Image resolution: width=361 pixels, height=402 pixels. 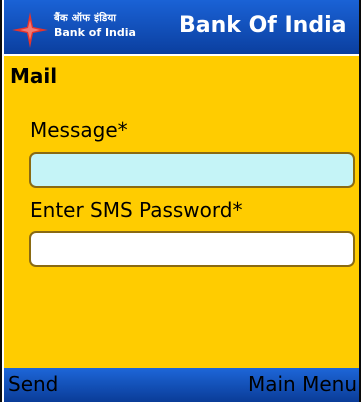 I want to click on app-title: Bank Of India, so click(x=263, y=25).